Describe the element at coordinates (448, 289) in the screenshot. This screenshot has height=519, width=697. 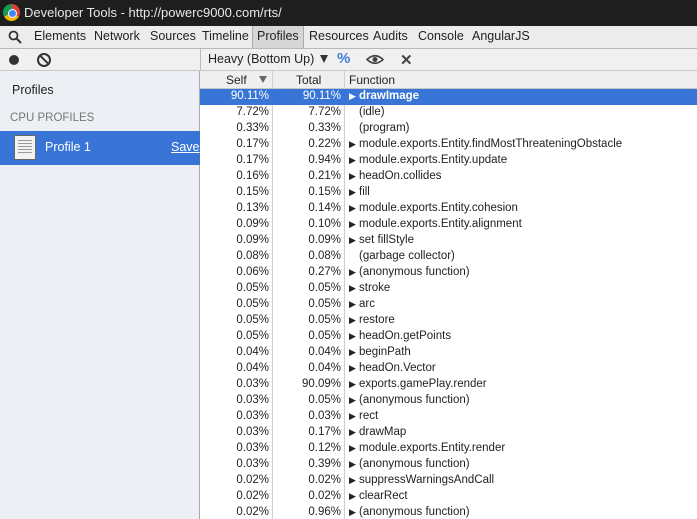
I see `table-row: 0.05% 0.05% ▶ stroke` at that location.